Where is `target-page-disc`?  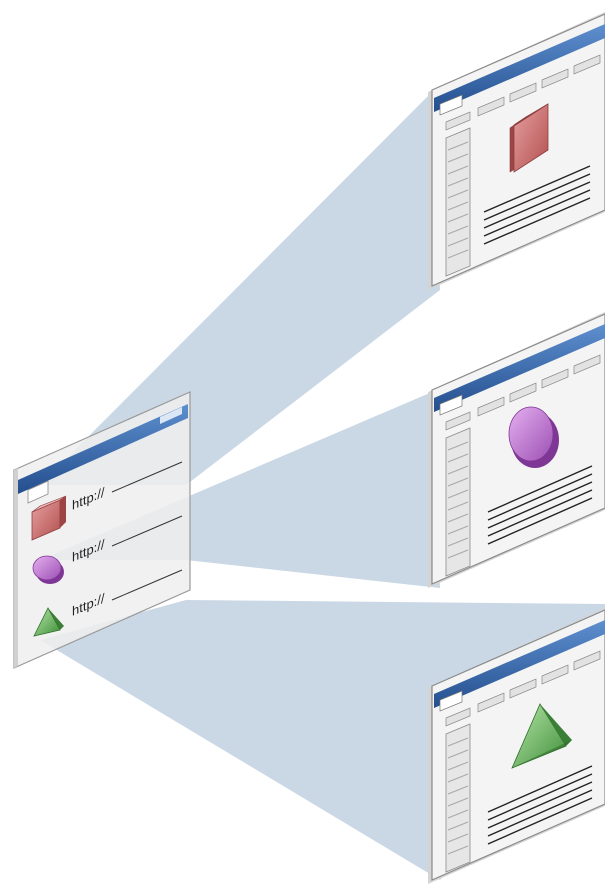 target-page-disc is located at coordinates (516, 450).